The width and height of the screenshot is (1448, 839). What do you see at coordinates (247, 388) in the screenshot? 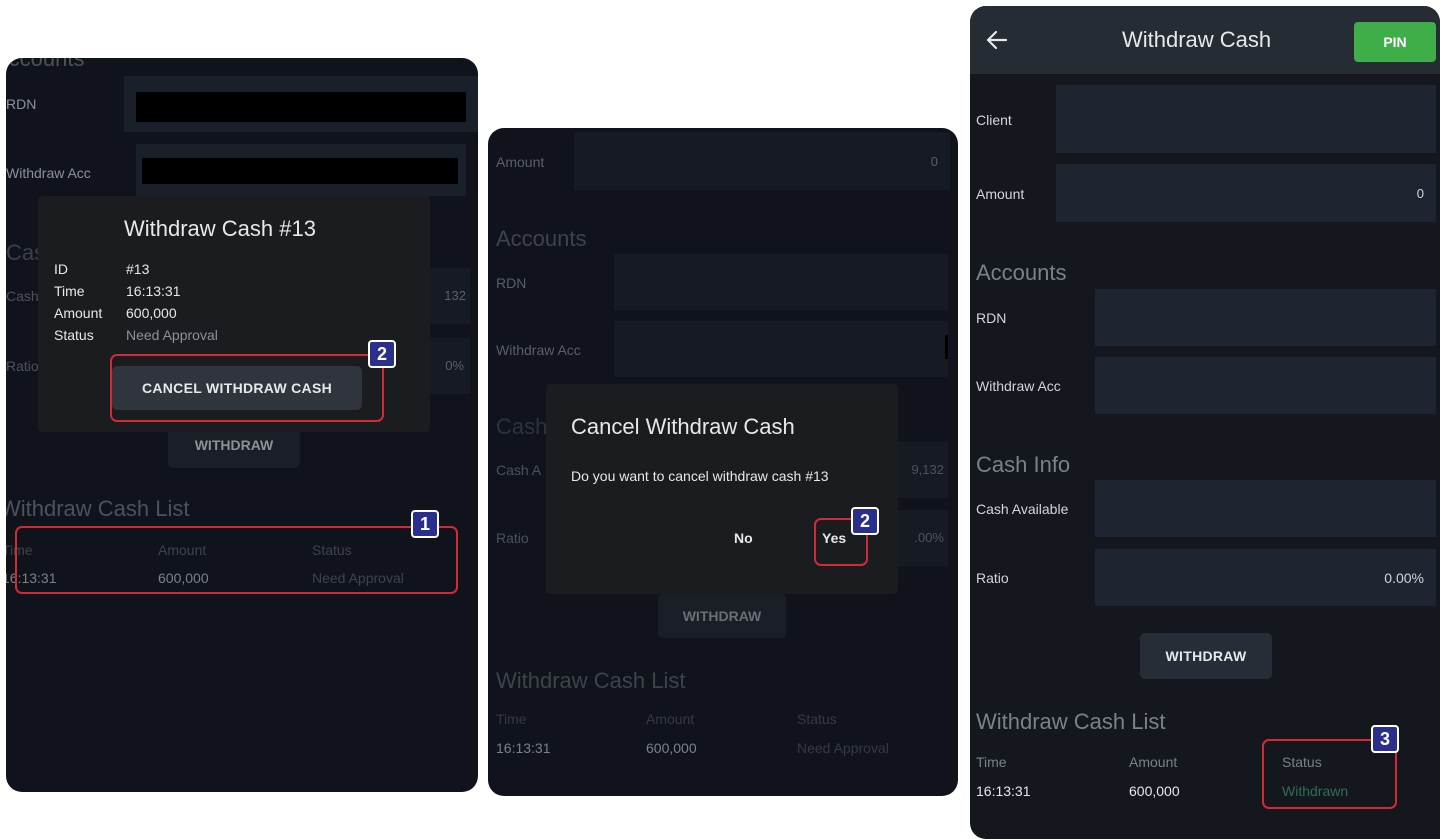
I see `highlight-cancel-button` at bounding box center [247, 388].